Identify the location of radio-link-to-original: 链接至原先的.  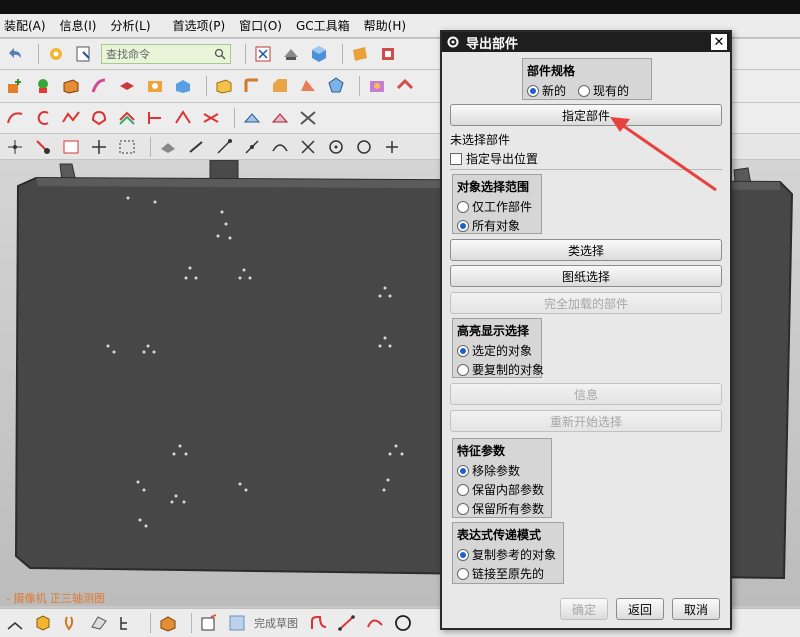
(508, 573).